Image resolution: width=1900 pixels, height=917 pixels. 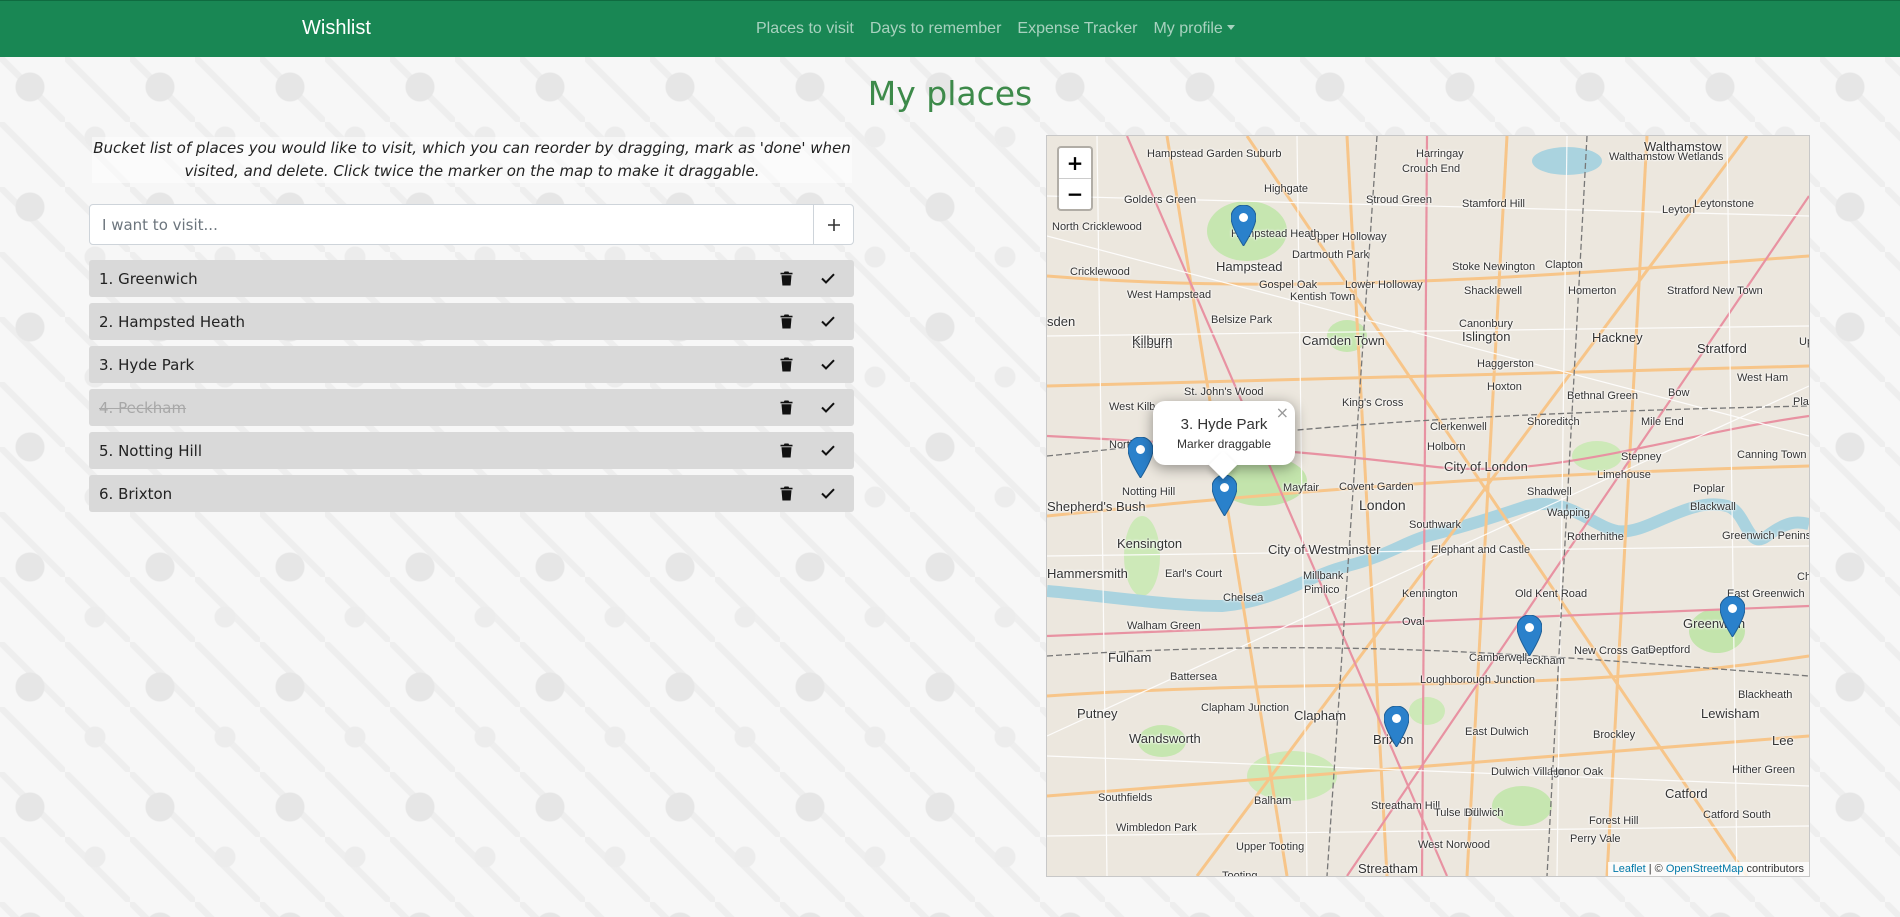 What do you see at coordinates (1679, 210) in the screenshot?
I see `map-place-label: Leyton` at bounding box center [1679, 210].